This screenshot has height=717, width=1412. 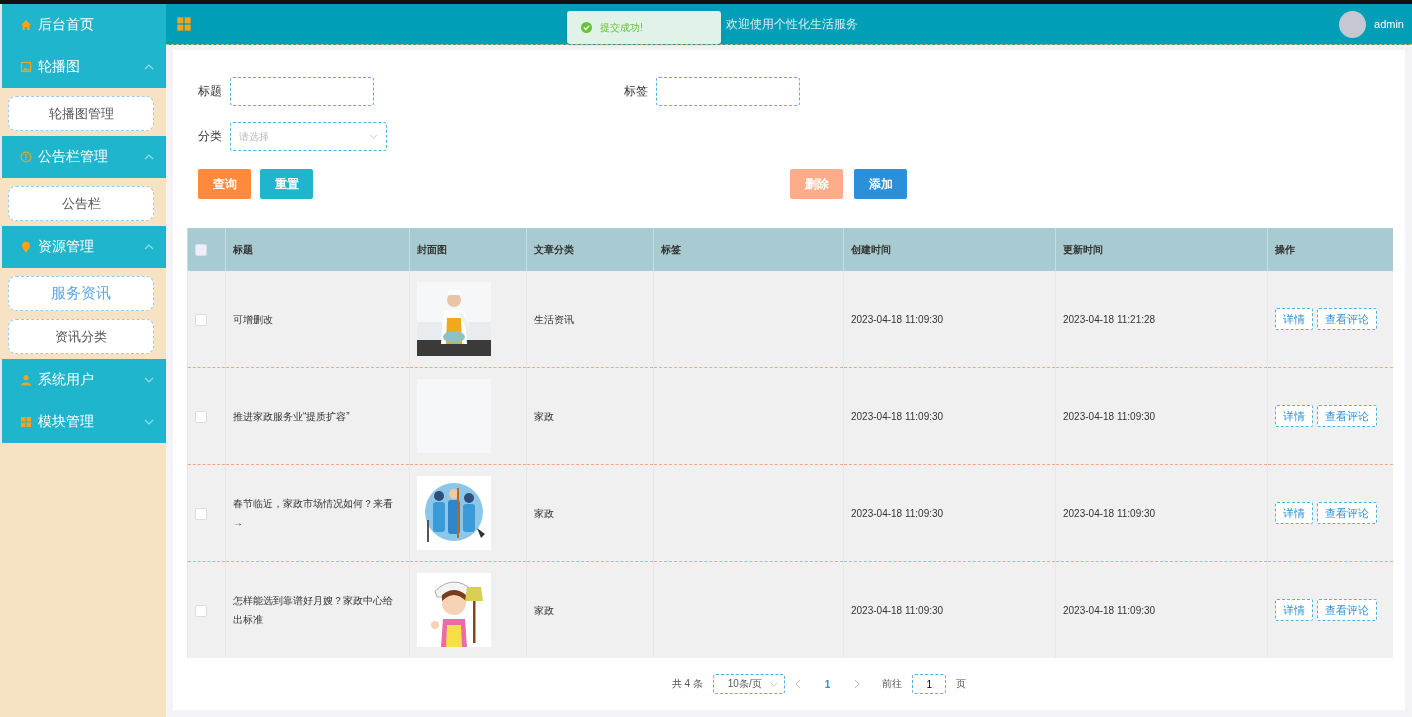 I want to click on table-cell: 生活资讯, so click(x=554, y=319).